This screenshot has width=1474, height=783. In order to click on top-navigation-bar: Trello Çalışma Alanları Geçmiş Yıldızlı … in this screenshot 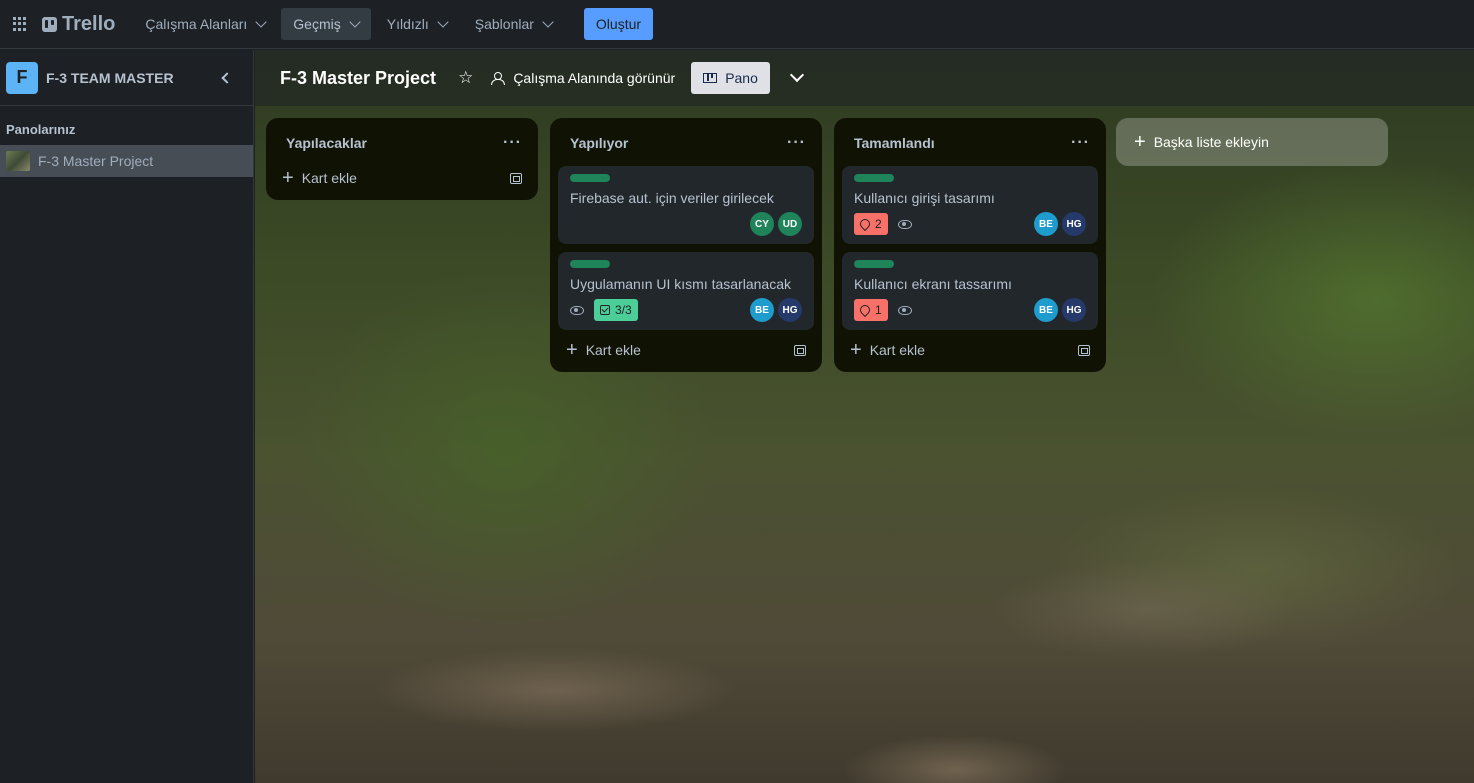, I will do `click(737, 24)`.